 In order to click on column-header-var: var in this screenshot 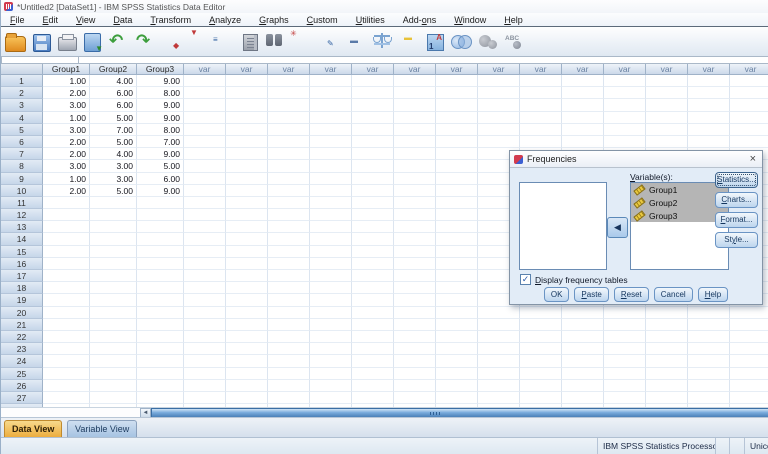, I will do `click(541, 69)`.